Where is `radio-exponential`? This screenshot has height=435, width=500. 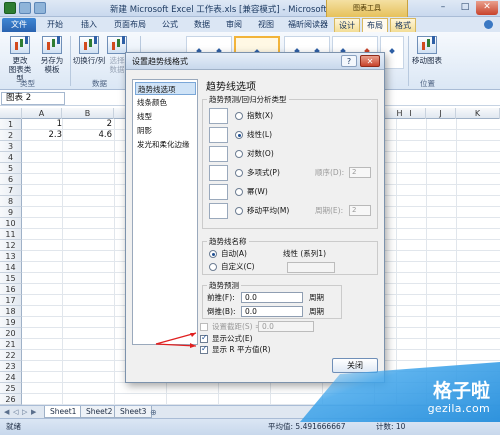
radio-exponential is located at coordinates (239, 116).